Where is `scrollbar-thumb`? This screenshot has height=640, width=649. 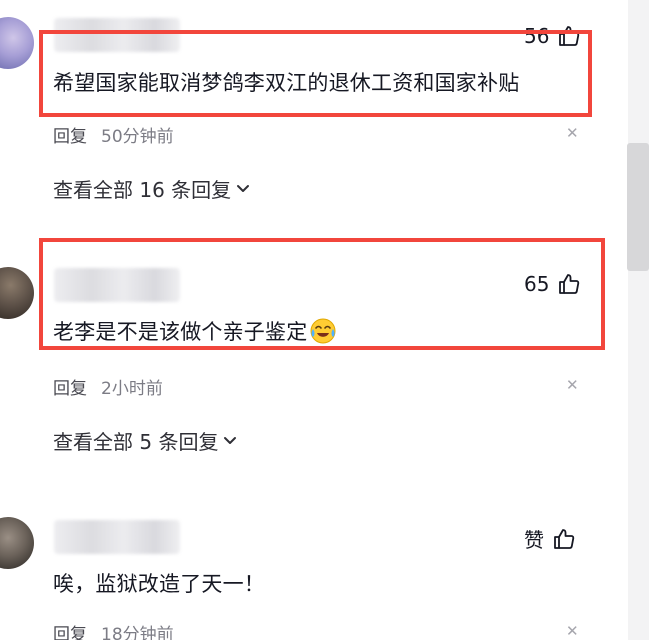
scrollbar-thumb is located at coordinates (638, 207).